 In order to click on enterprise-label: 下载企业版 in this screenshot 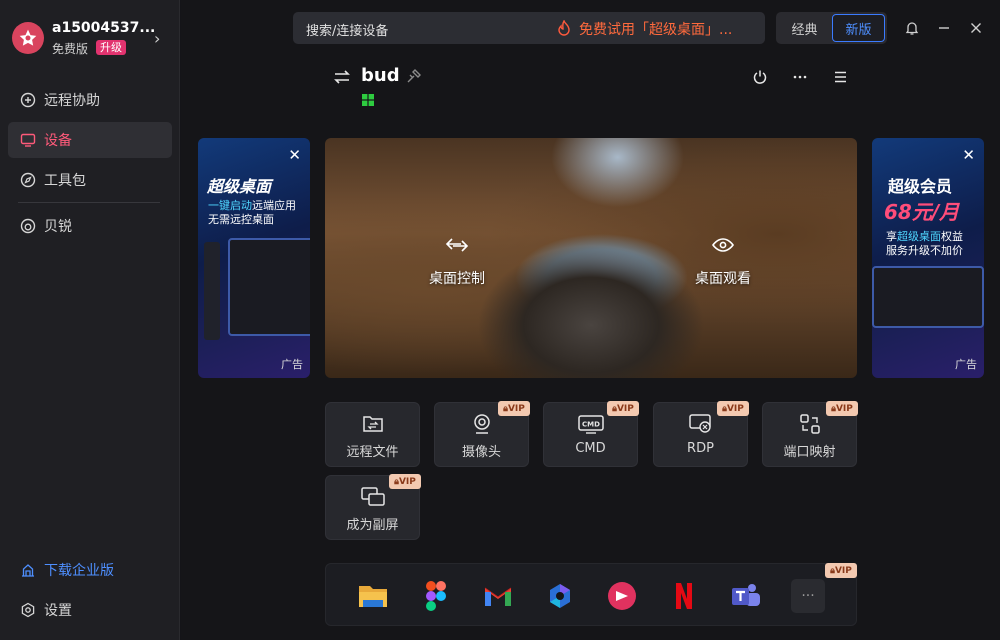, I will do `click(79, 571)`.